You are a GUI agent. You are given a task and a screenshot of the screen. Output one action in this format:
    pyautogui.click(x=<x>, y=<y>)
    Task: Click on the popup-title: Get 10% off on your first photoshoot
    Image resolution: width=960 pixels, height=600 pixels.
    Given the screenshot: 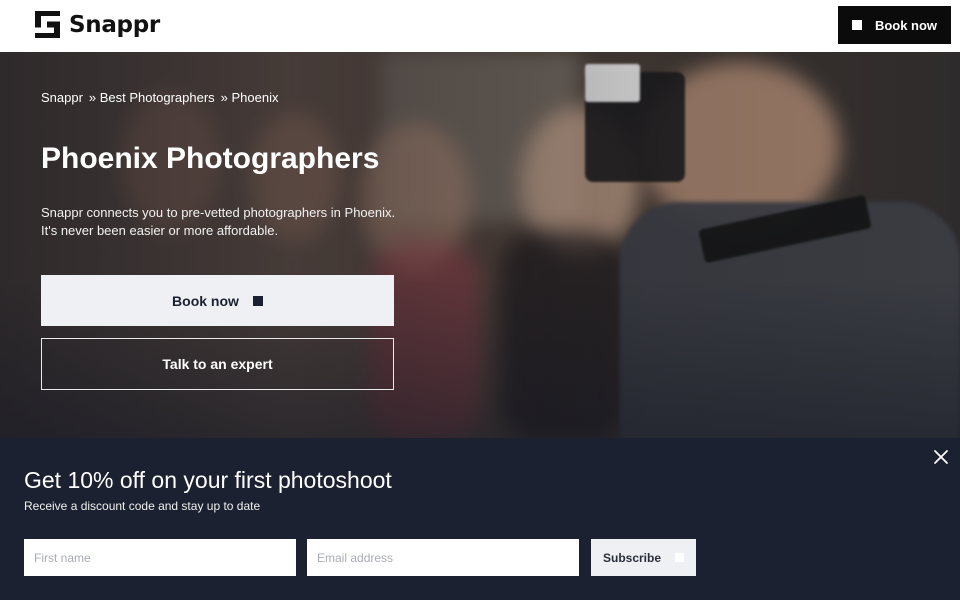 What is the action you would take?
    pyautogui.click(x=208, y=480)
    